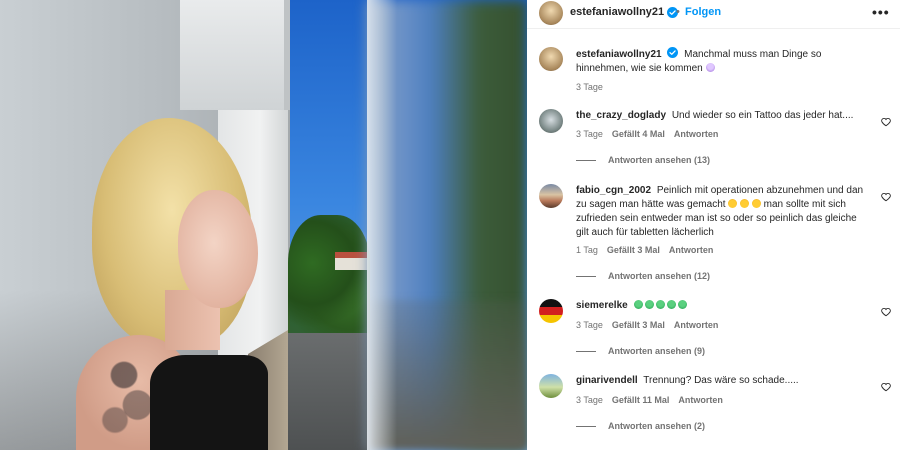 This screenshot has height=450, width=900. What do you see at coordinates (329, 275) in the screenshot?
I see `trees` at bounding box center [329, 275].